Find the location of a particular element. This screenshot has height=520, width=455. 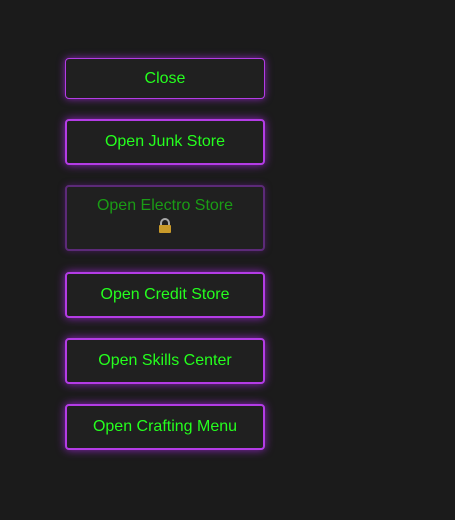

open-electro-store-button: Open Electro Store is located at coordinates (165, 218).